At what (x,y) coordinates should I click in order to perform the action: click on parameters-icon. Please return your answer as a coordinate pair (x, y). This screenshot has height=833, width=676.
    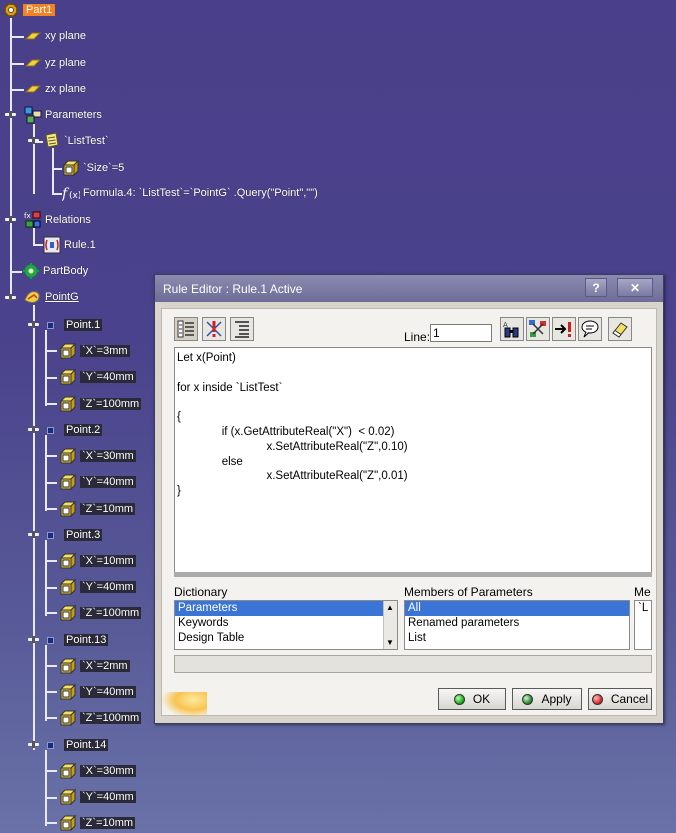
    Looking at the image, I should click on (33, 115).